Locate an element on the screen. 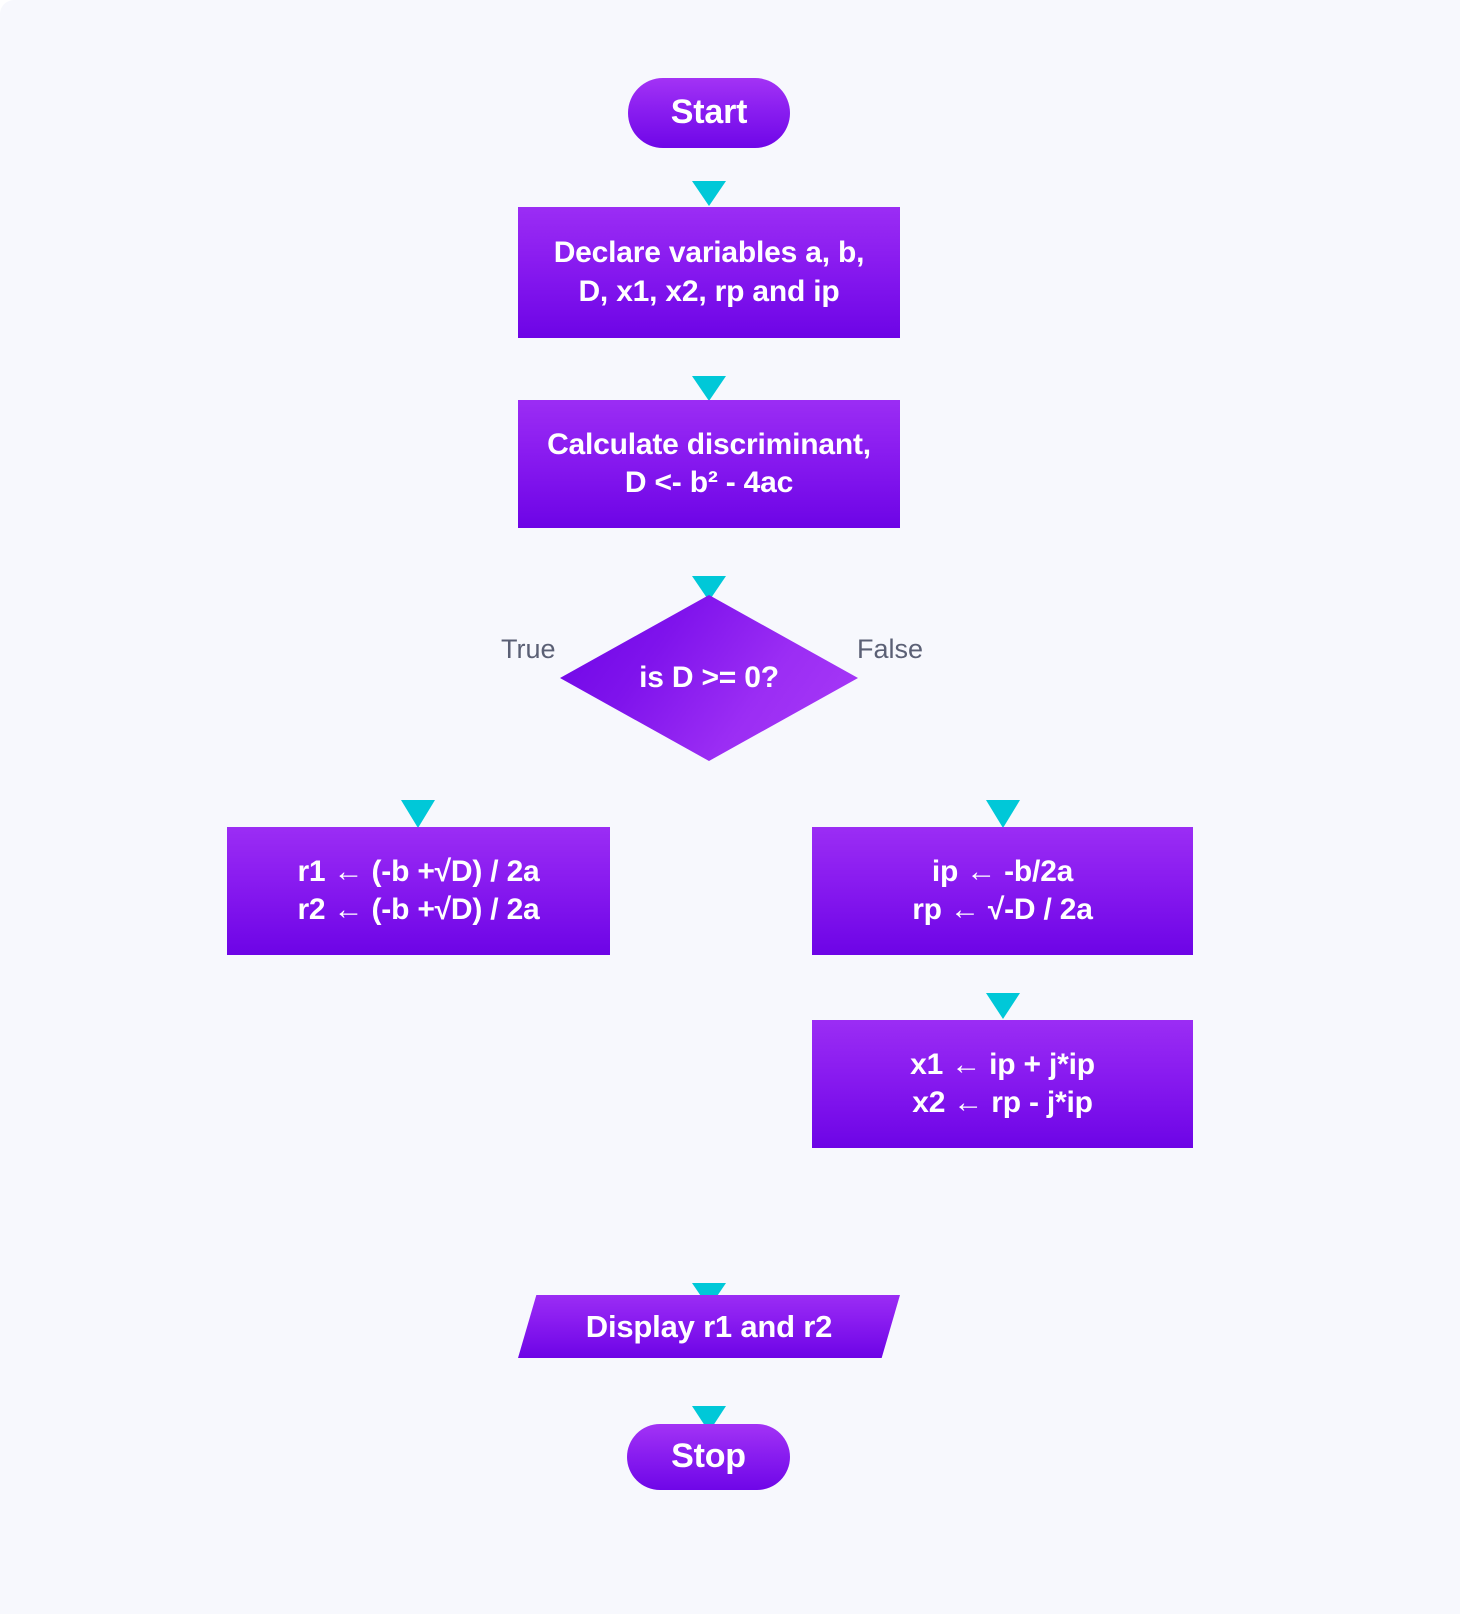  node-real-roots-text: r1 ← (-b +√D) / 2a r2 ← (-b +√D) / 2a is located at coordinates (418, 891).